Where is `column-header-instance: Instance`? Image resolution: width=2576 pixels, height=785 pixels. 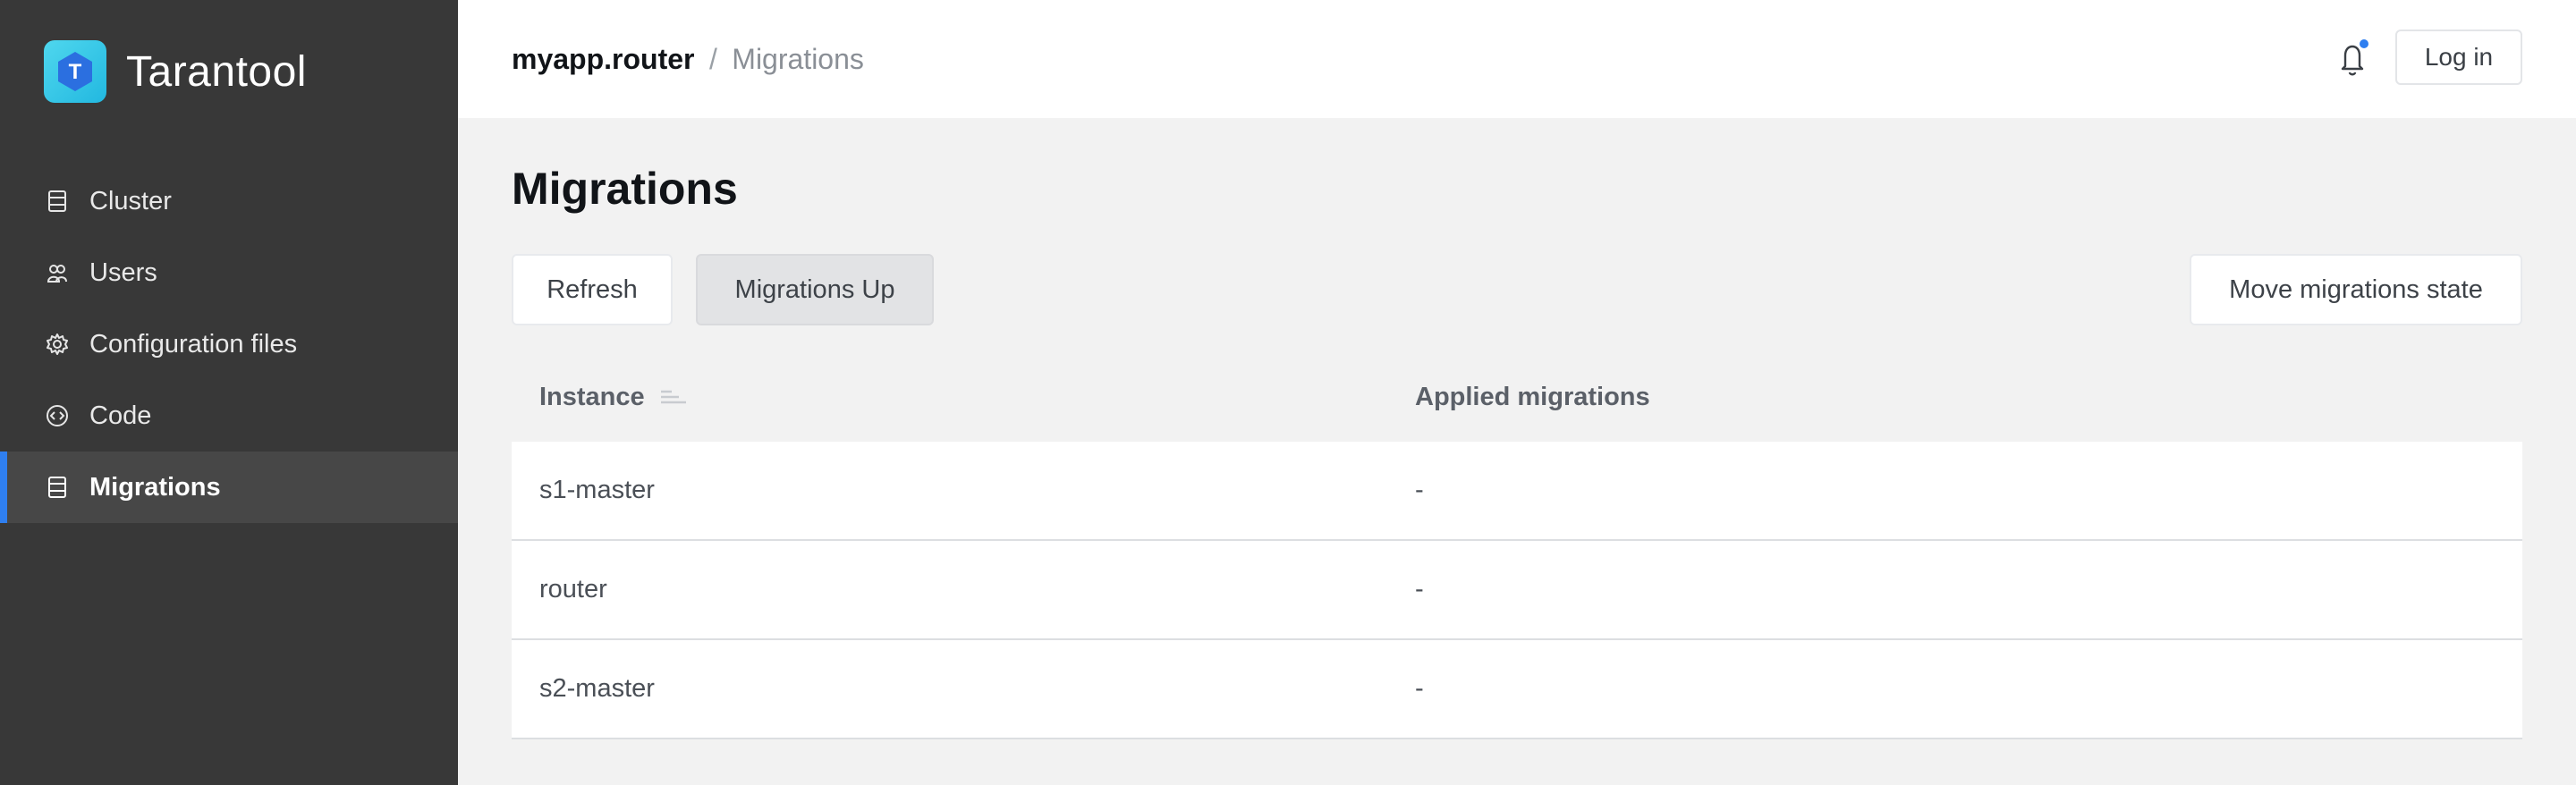 column-header-instance: Instance is located at coordinates (963, 397).